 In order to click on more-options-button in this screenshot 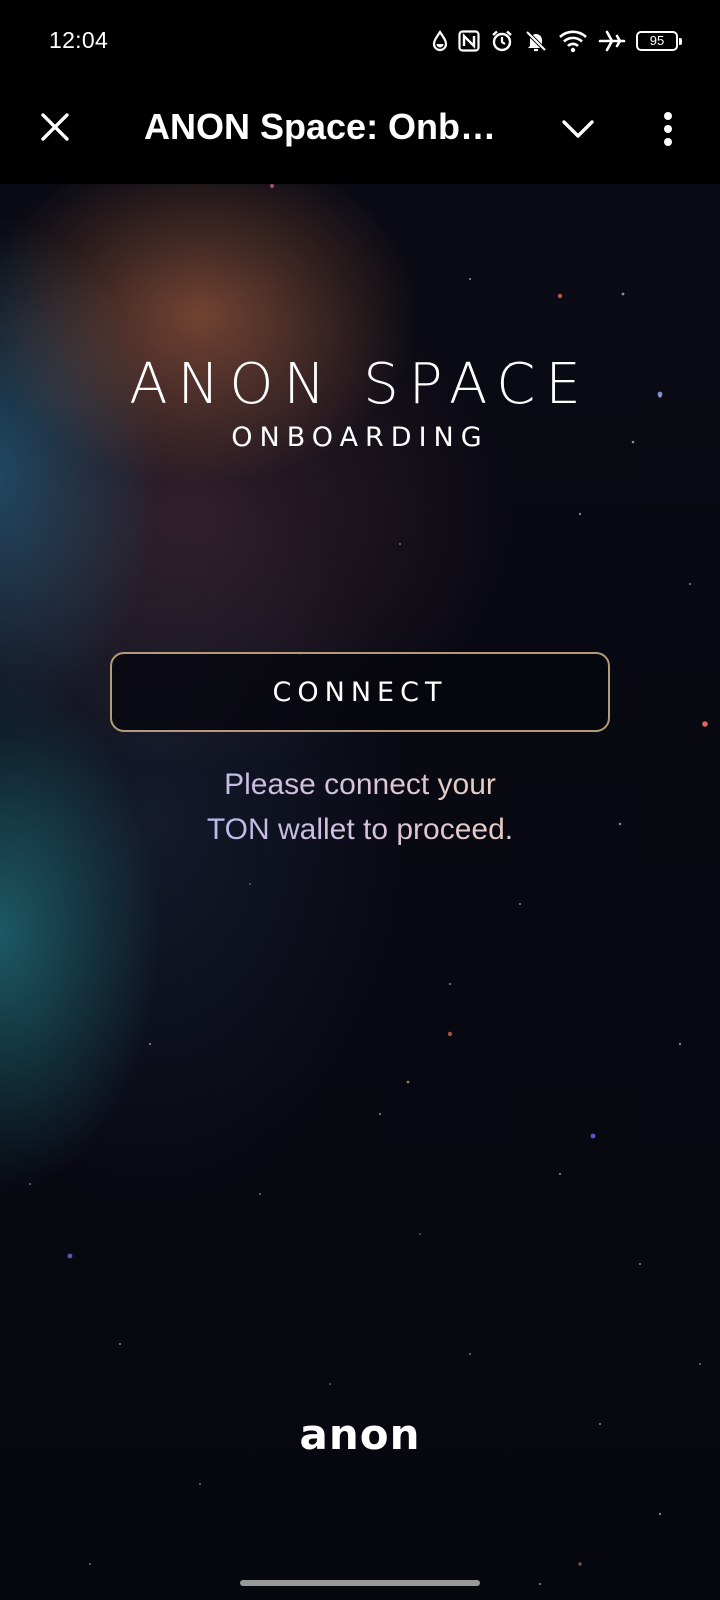, I will do `click(668, 129)`.